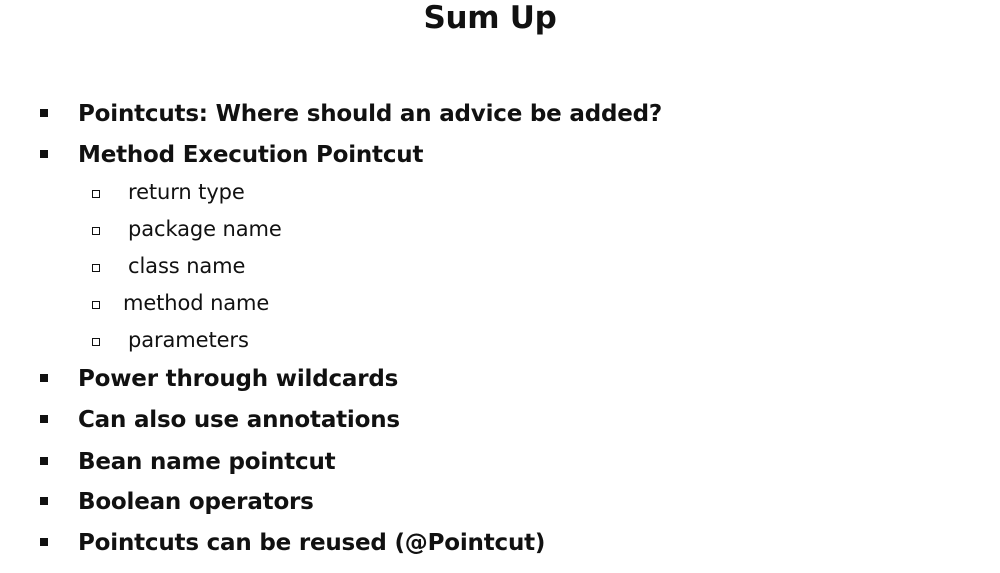 The width and height of the screenshot is (1000, 573). I want to click on sub-bullet-text: package name, so click(205, 229).